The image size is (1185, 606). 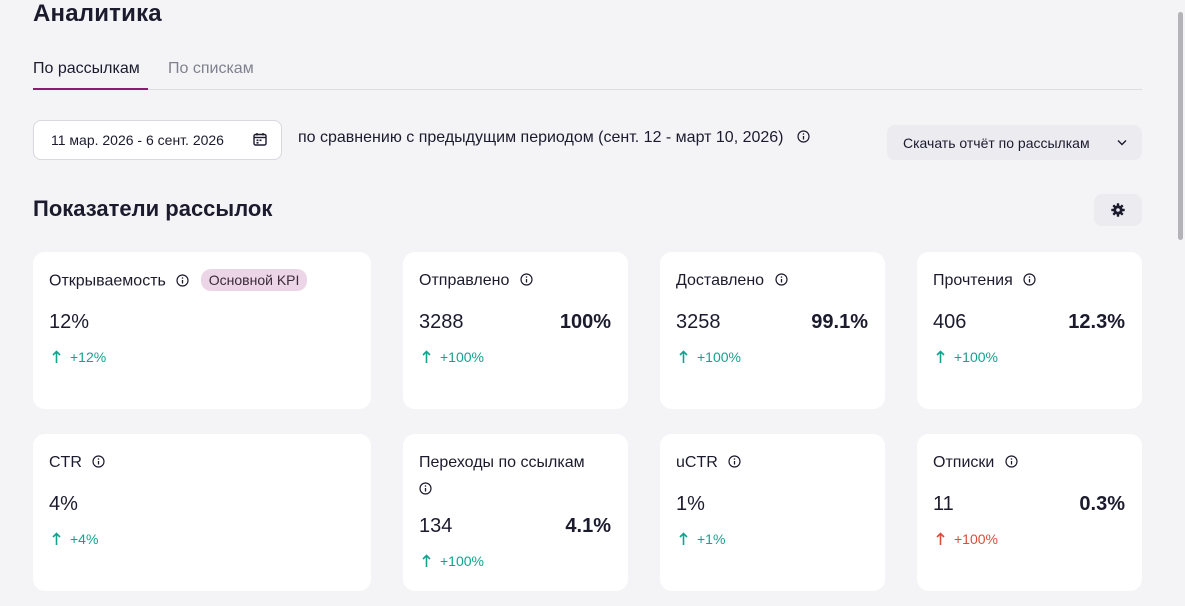 I want to click on download-report-button: Скачать отчёт по рассылкам, so click(x=1014, y=142).